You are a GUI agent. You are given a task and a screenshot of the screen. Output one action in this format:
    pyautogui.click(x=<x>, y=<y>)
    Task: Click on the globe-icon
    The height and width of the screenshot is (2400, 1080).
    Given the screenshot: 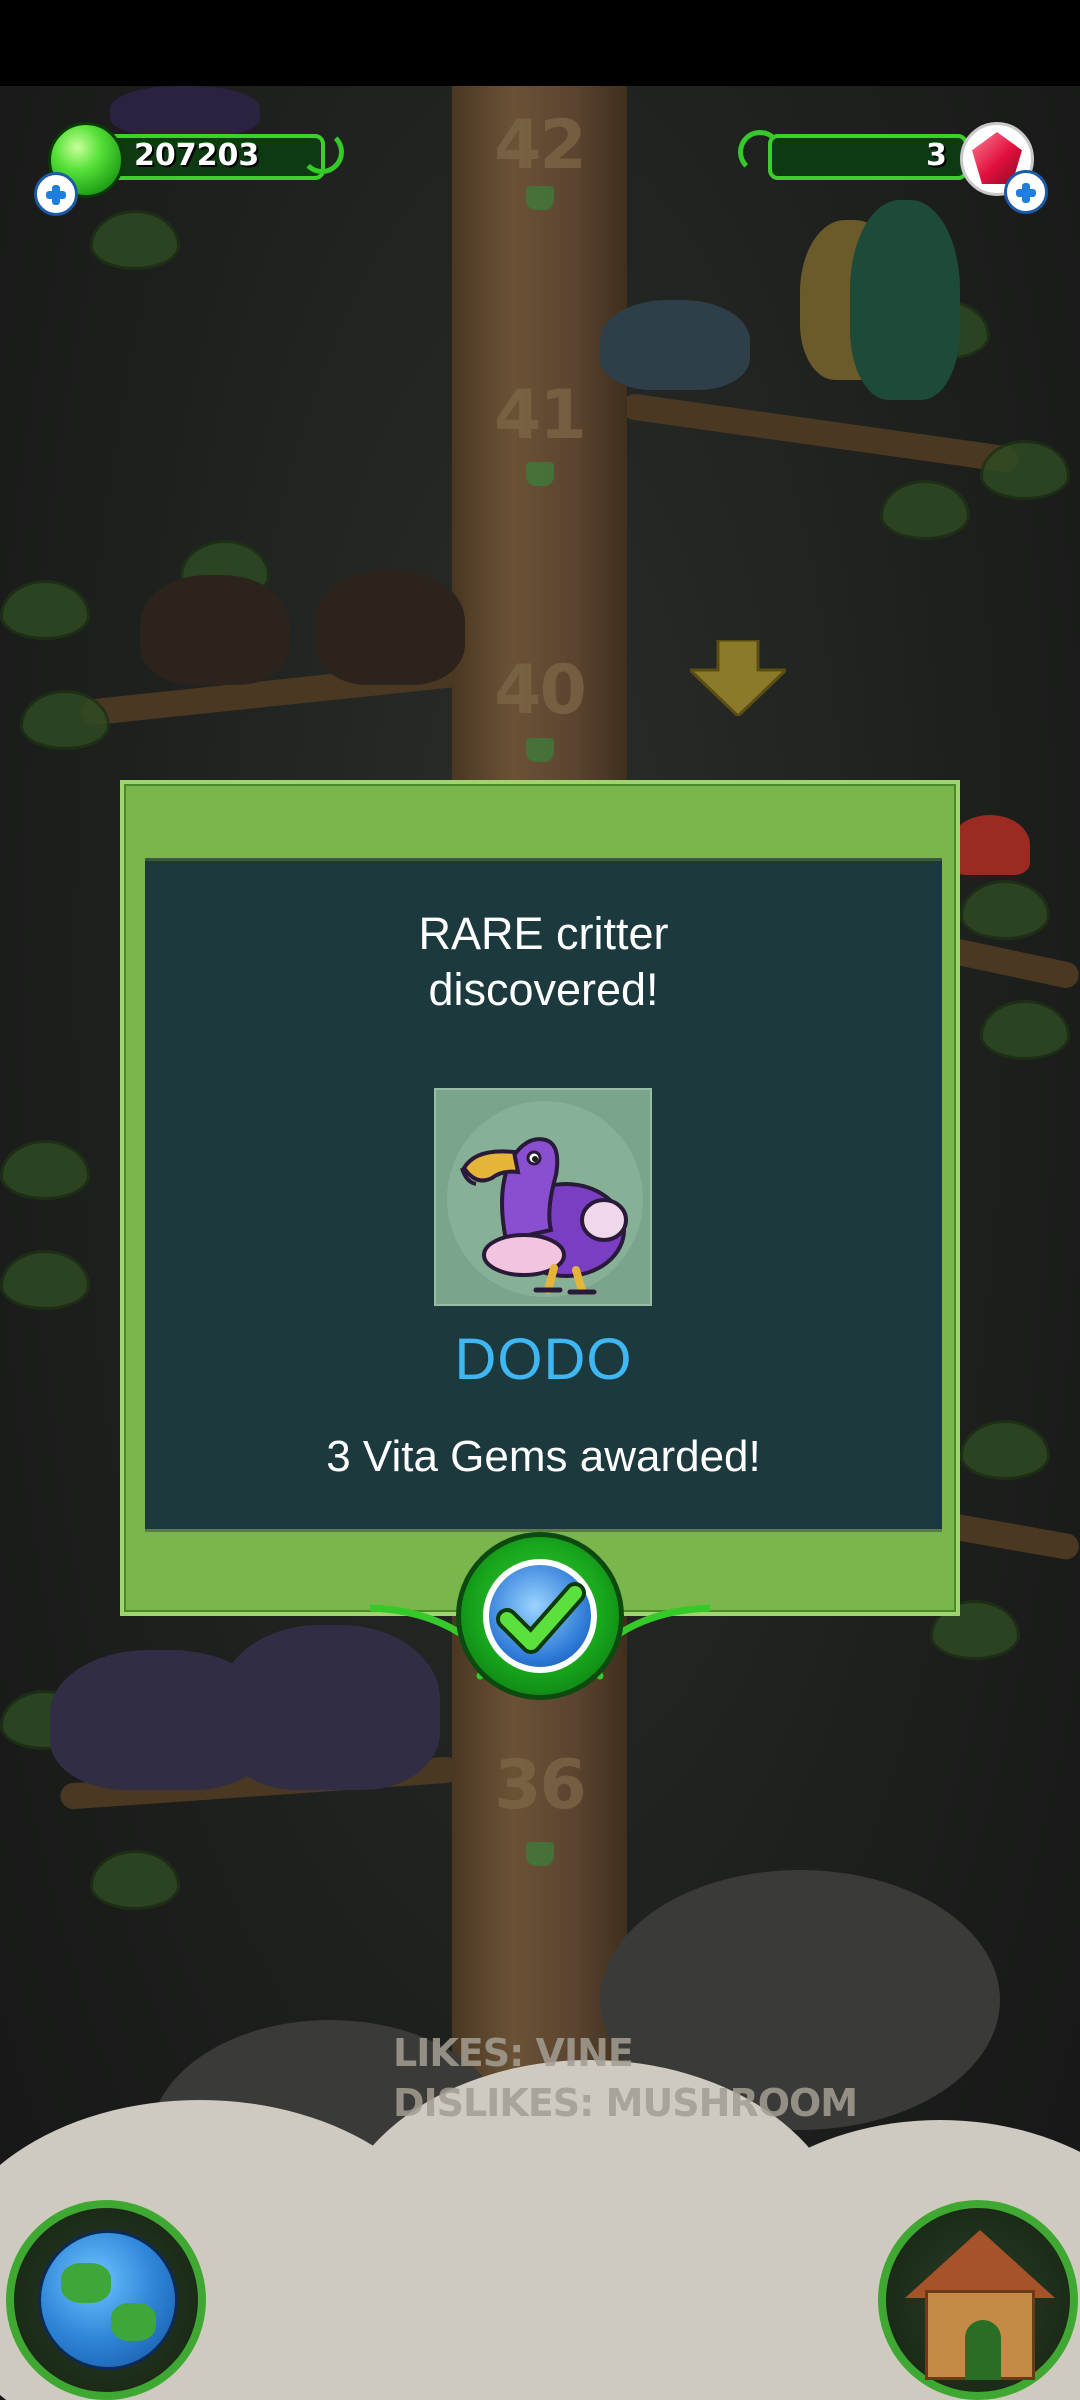 What is the action you would take?
    pyautogui.click(x=108, y=2300)
    